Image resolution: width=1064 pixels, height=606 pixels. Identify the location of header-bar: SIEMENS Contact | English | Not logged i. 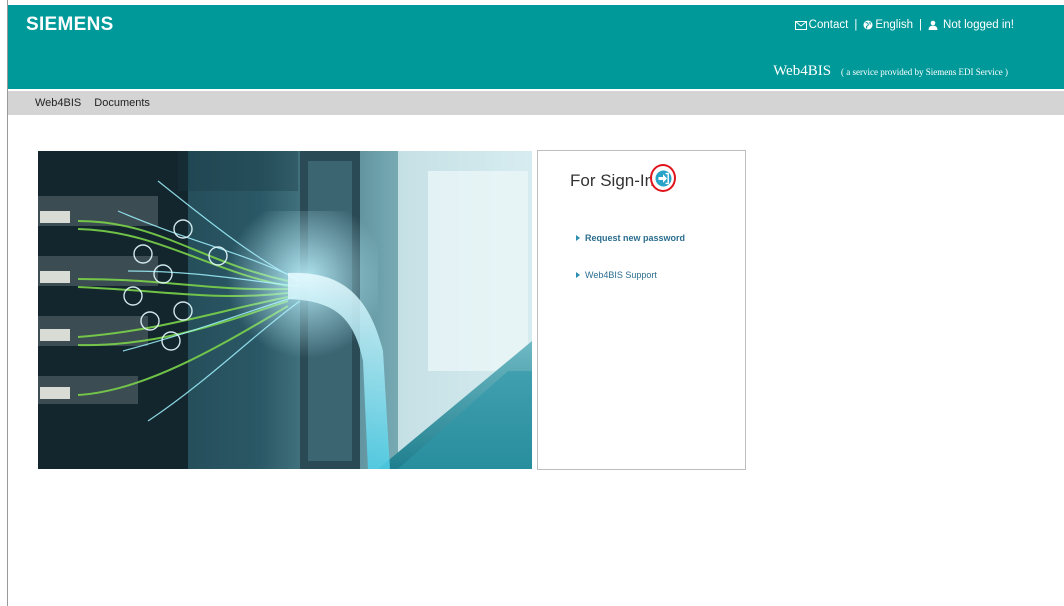
(536, 47).